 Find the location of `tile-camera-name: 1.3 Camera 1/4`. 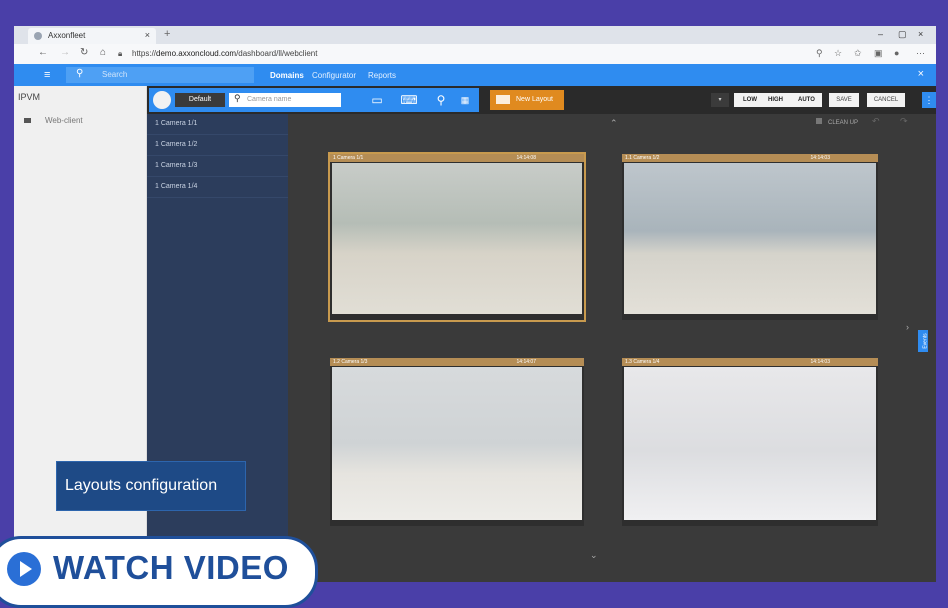

tile-camera-name: 1.3 Camera 1/4 is located at coordinates (642, 362).